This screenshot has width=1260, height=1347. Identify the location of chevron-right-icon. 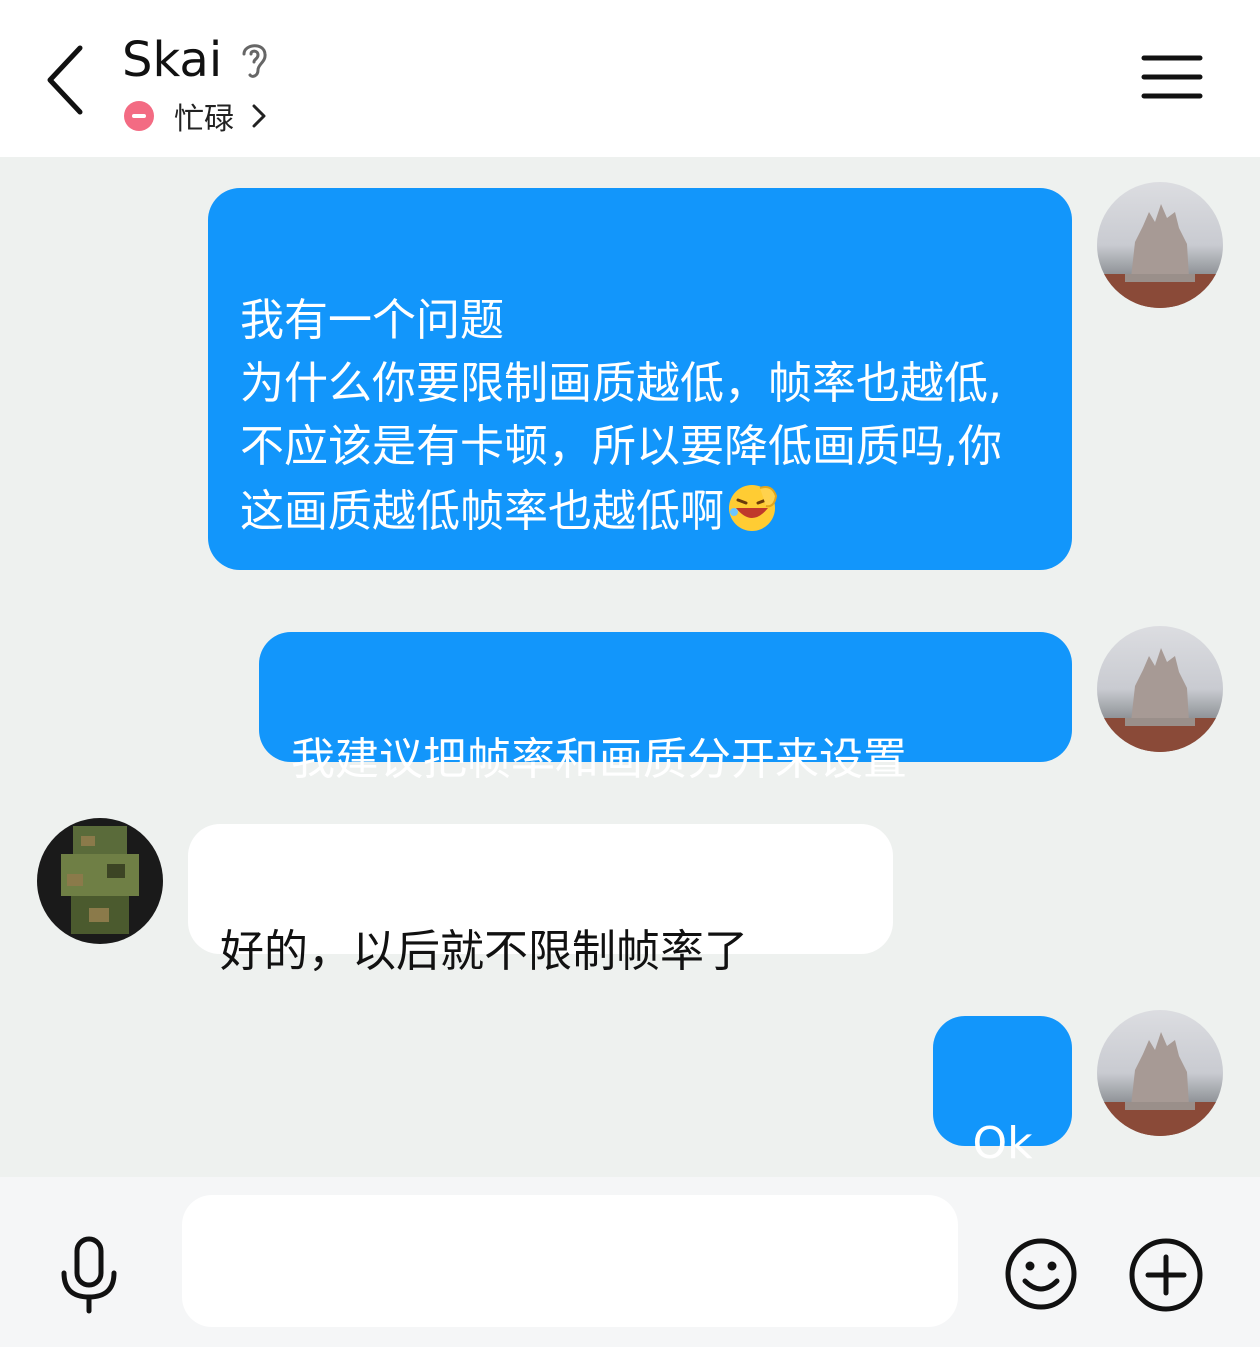
(259, 116).